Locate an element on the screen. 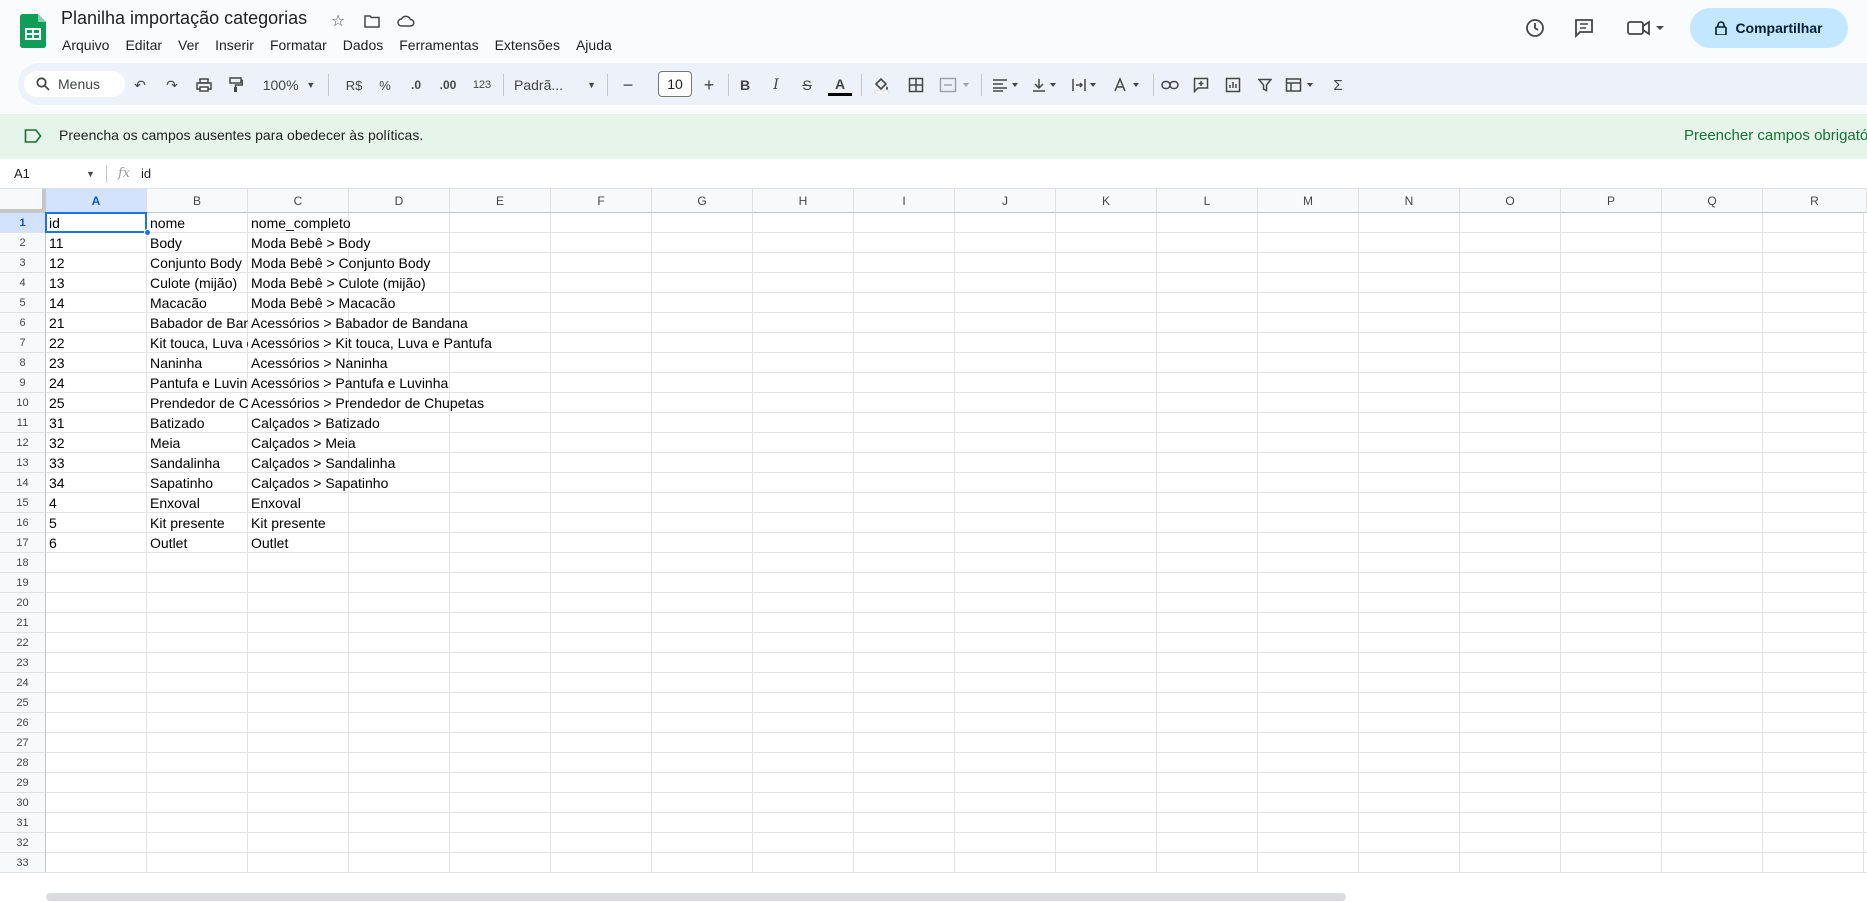  column-header-e: E is located at coordinates (500, 201).